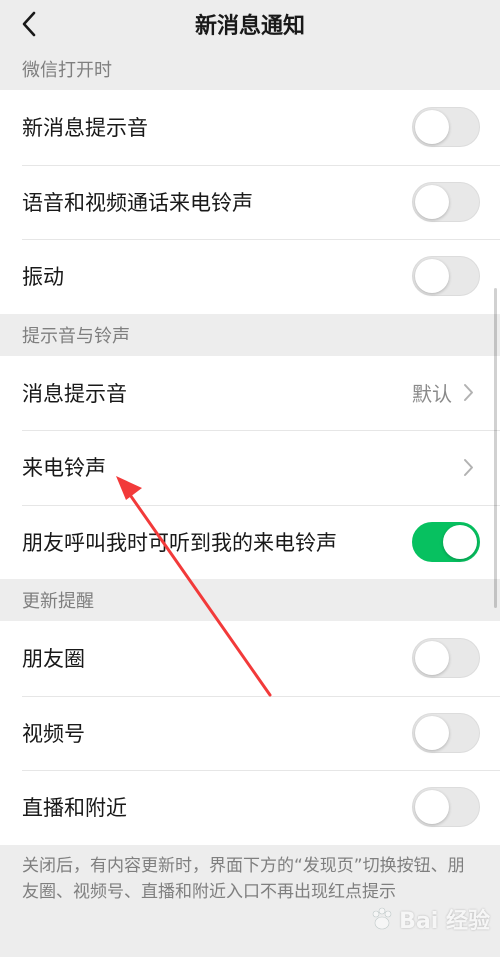 The height and width of the screenshot is (957, 500). I want to click on section-header-sounds: 提示音与铃声, so click(76, 336).